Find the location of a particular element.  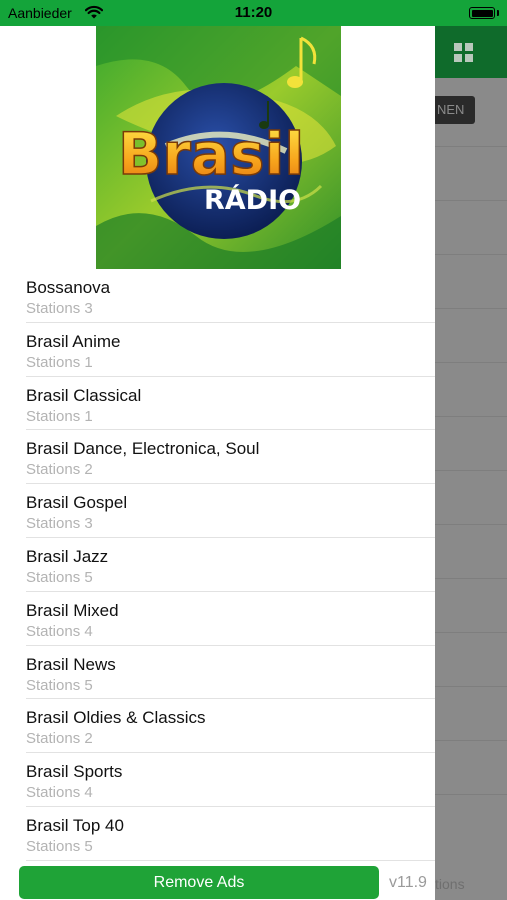

category-title: Brasil Jazz is located at coordinates (67, 556).